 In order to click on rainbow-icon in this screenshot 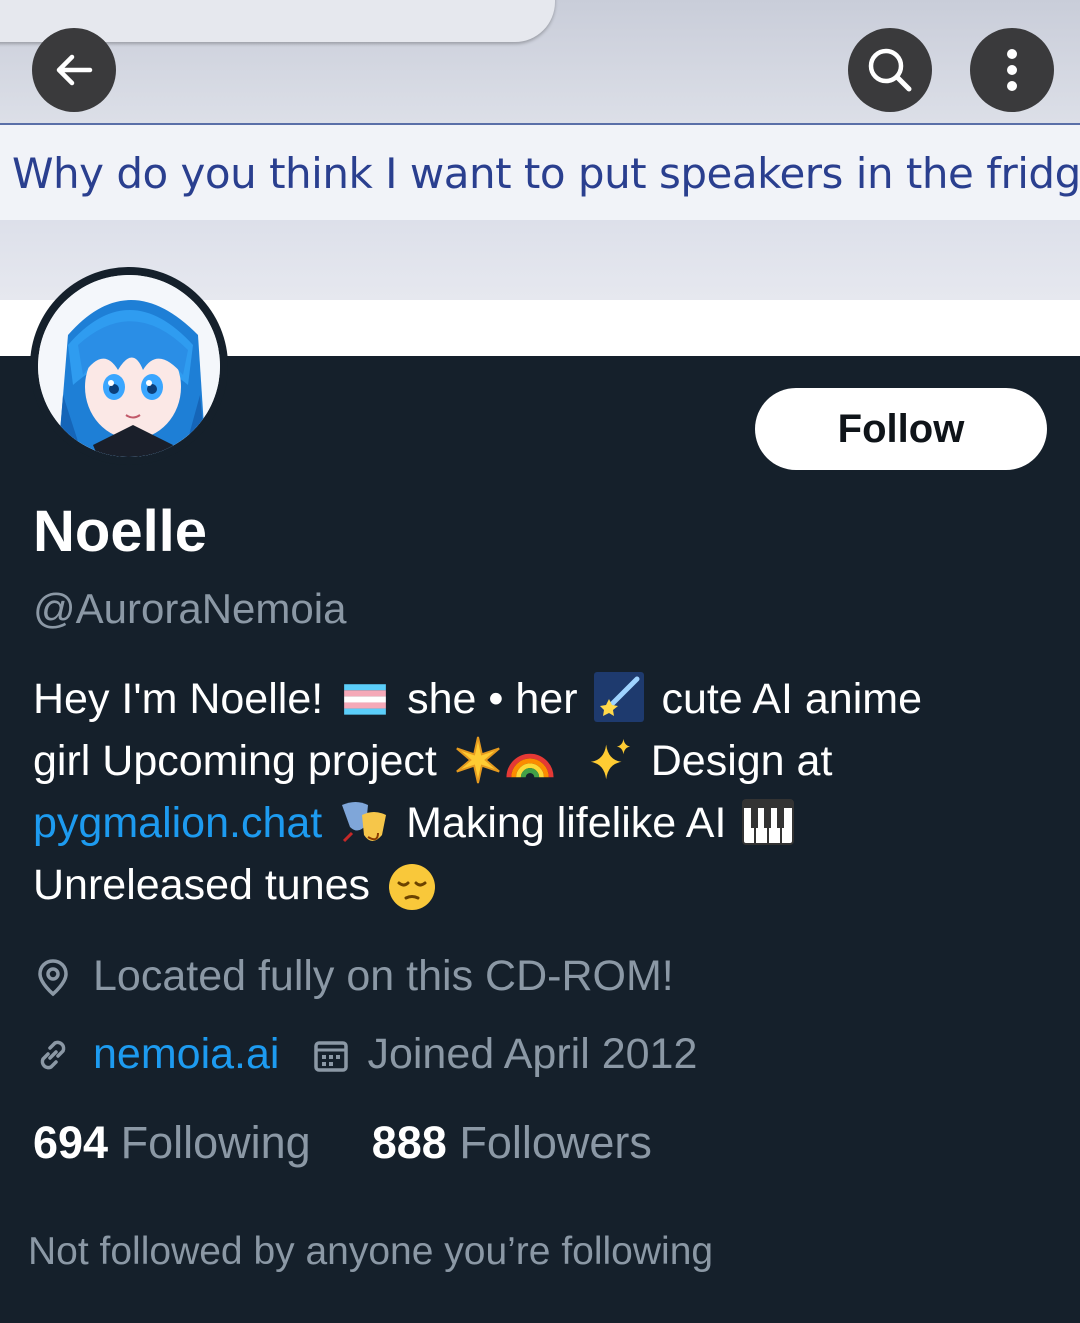, I will do `click(530, 765)`.